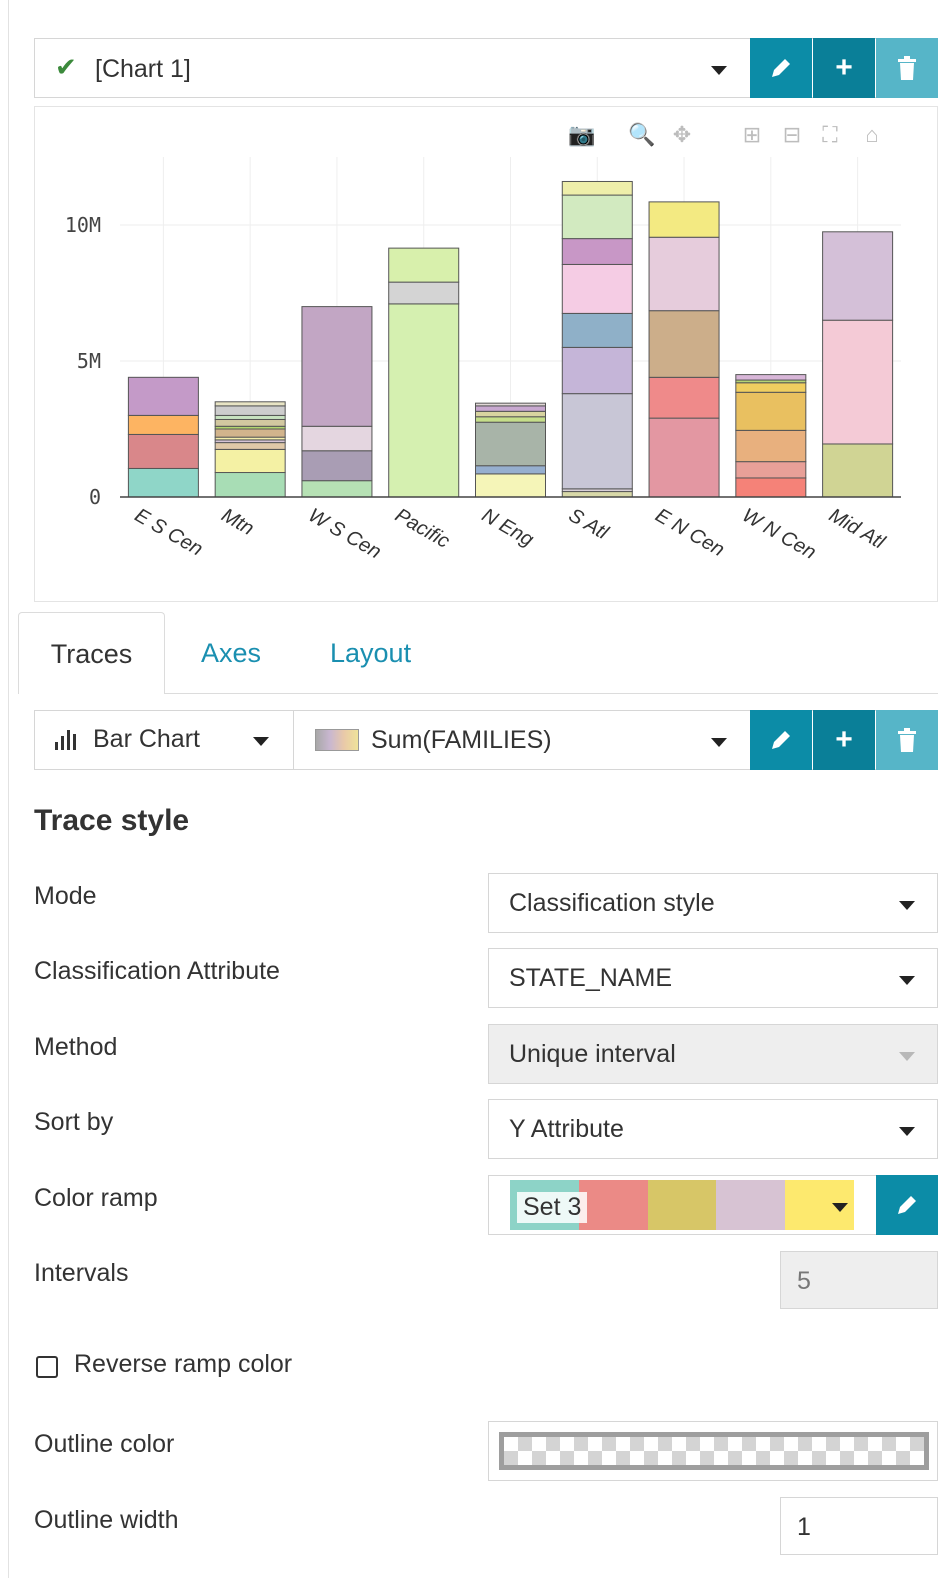 Image resolution: width=944 pixels, height=1578 pixels. What do you see at coordinates (66, 67) in the screenshot?
I see `check-icon: ✔` at bounding box center [66, 67].